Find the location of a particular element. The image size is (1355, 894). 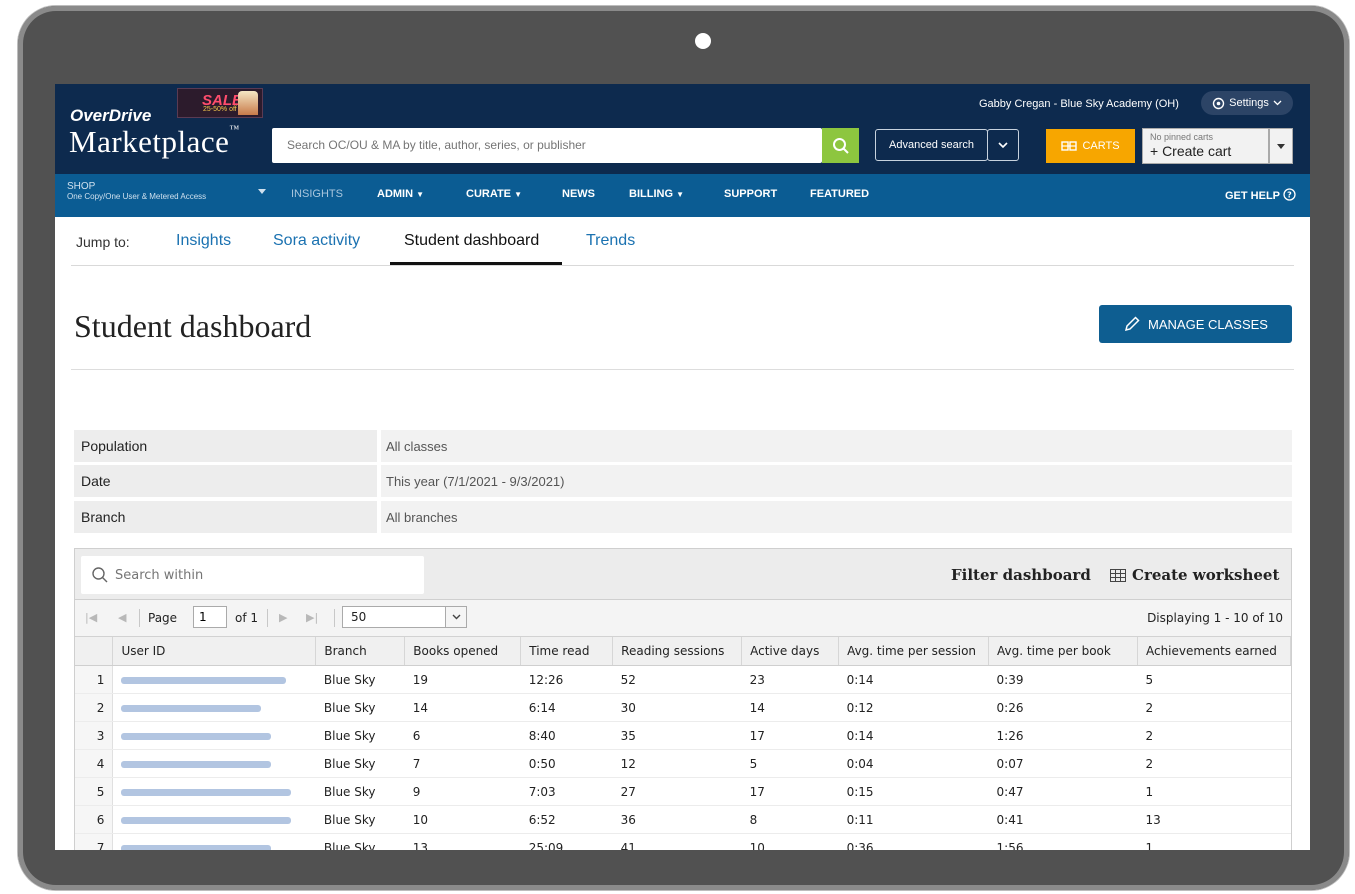

books-opened-cell: 6 is located at coordinates (462, 735).